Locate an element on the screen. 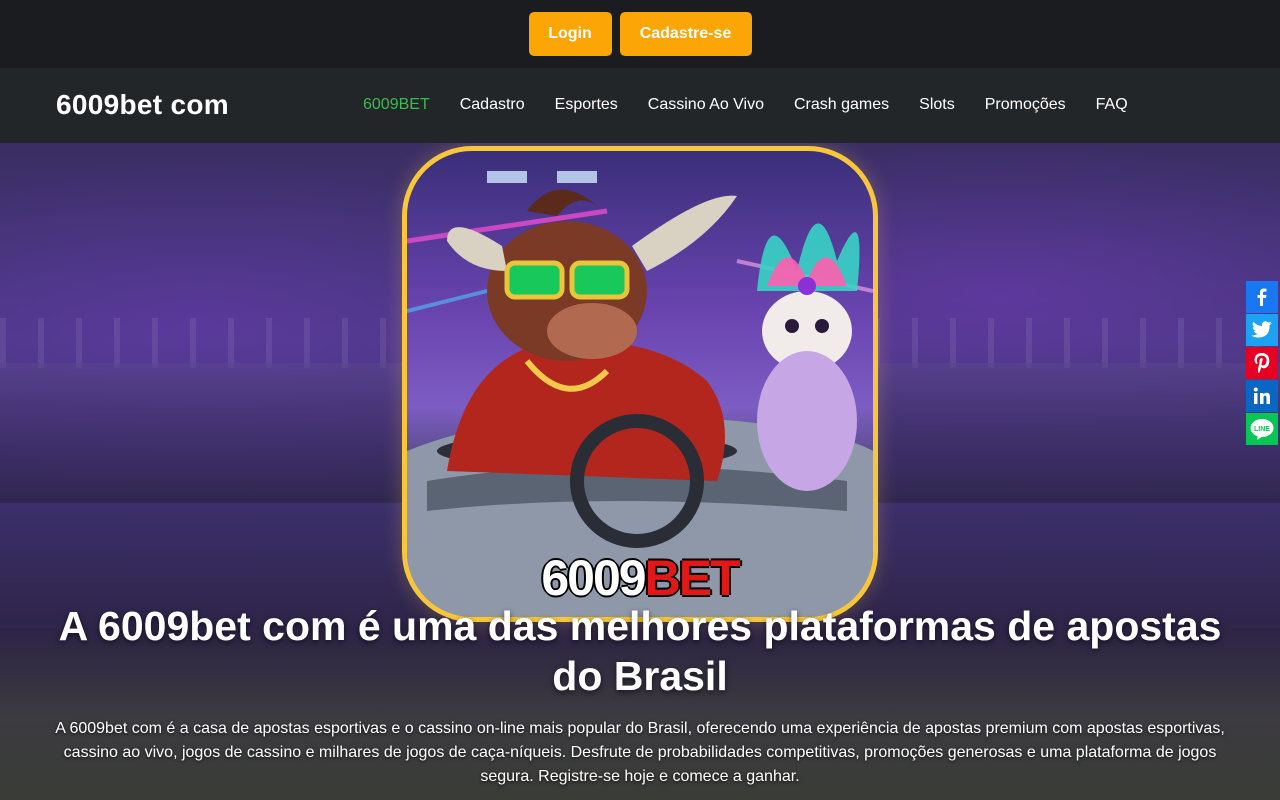 The height and width of the screenshot is (800, 1280). nav-item-crash-games: Crash games is located at coordinates (841, 105).